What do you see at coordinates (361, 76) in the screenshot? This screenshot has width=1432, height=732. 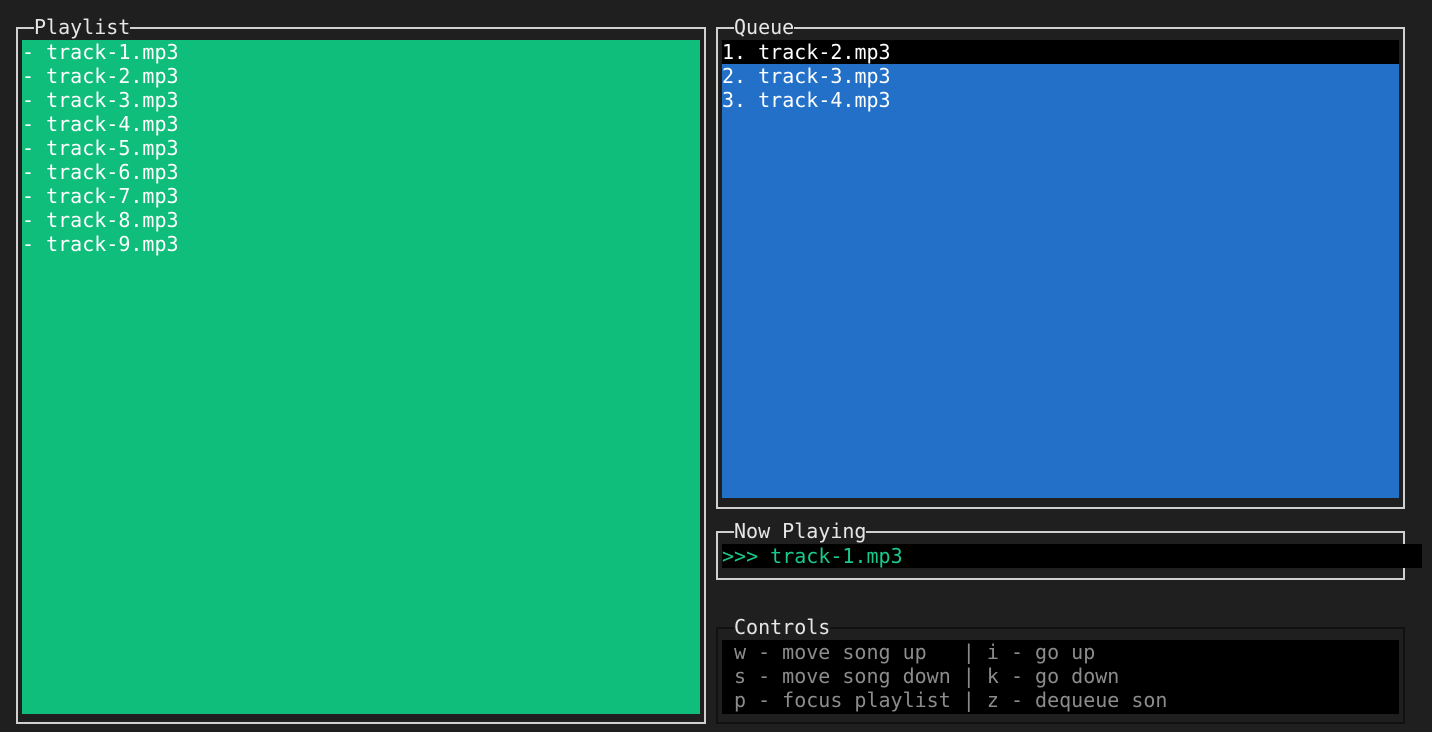 I see `playlist-item: - track-2.mp3` at bounding box center [361, 76].